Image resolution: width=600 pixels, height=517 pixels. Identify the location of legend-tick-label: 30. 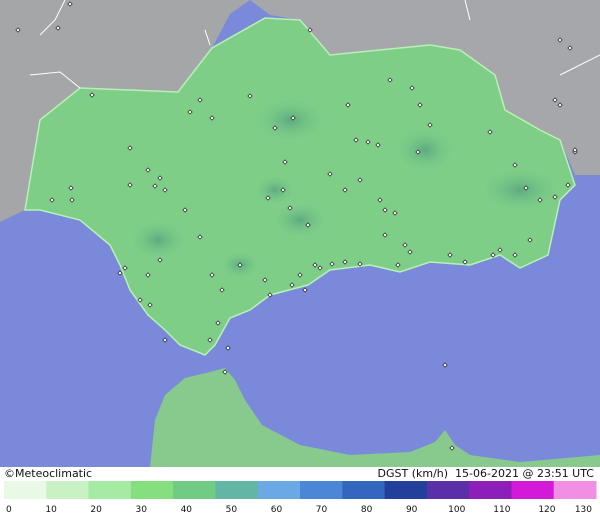
(142, 510).